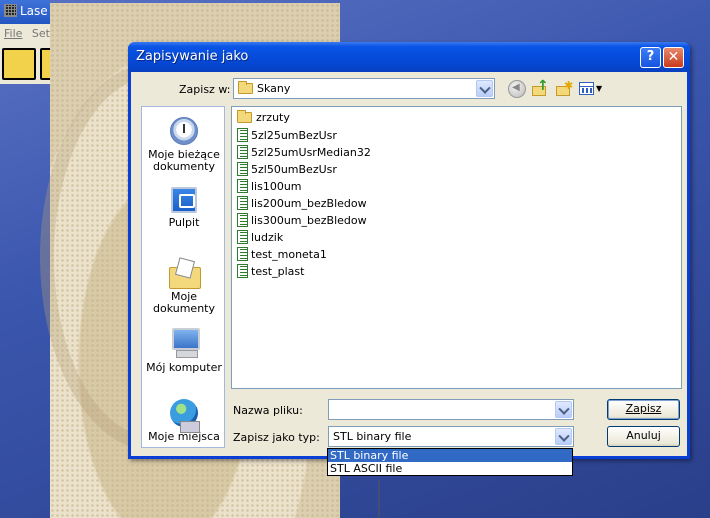 Image resolution: width=710 pixels, height=518 pixels. Describe the element at coordinates (185, 416) in the screenshot. I see `network-places-icon` at that location.